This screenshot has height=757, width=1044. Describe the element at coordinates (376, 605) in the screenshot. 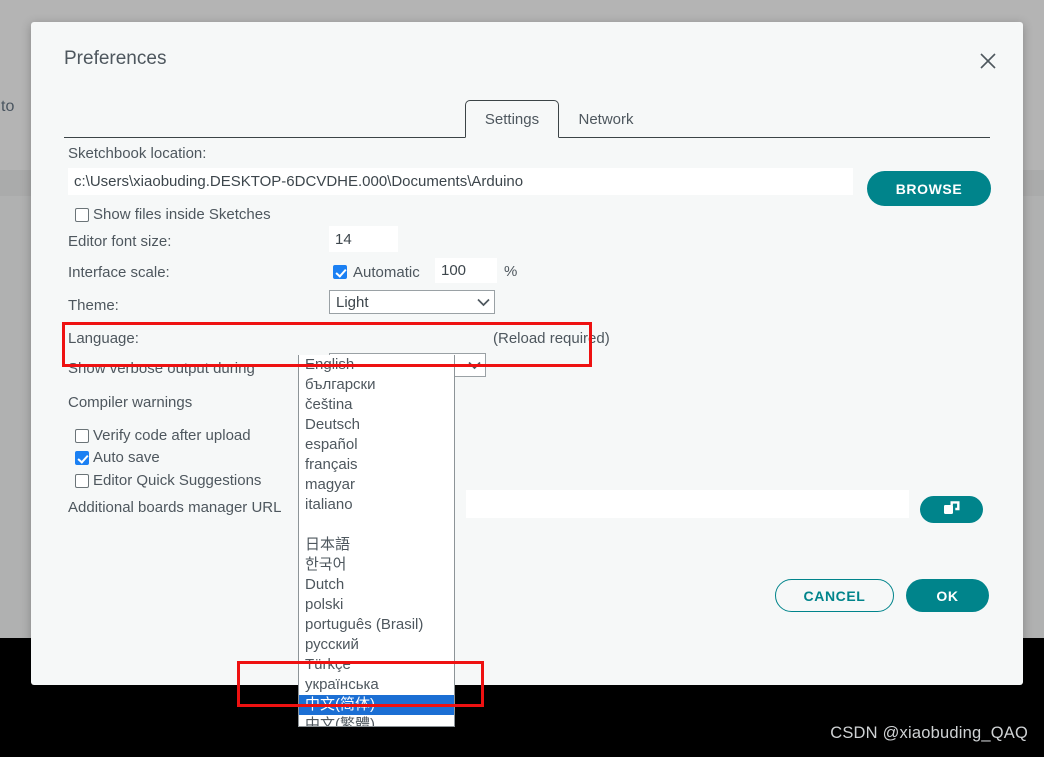

I see `language-option: polski` at that location.